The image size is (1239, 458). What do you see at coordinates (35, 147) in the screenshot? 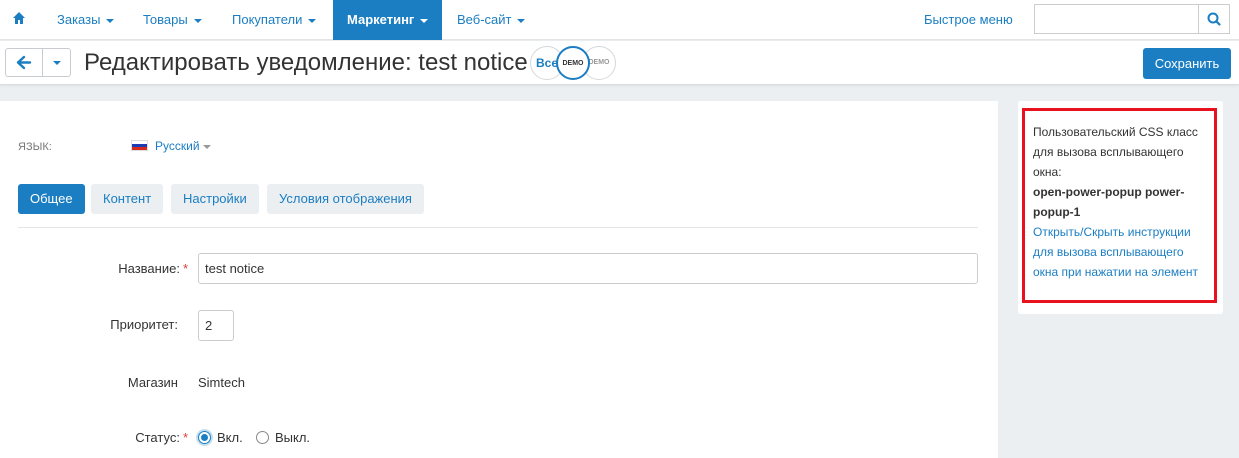
I see `language-label: Язык:` at bounding box center [35, 147].